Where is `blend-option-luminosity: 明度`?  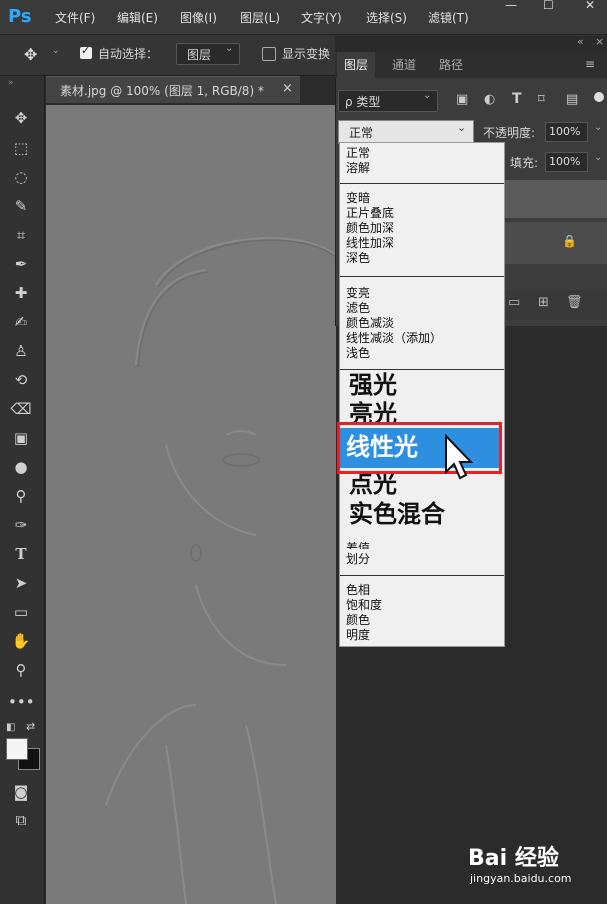
blend-option-luminosity: 明度 is located at coordinates (358, 635).